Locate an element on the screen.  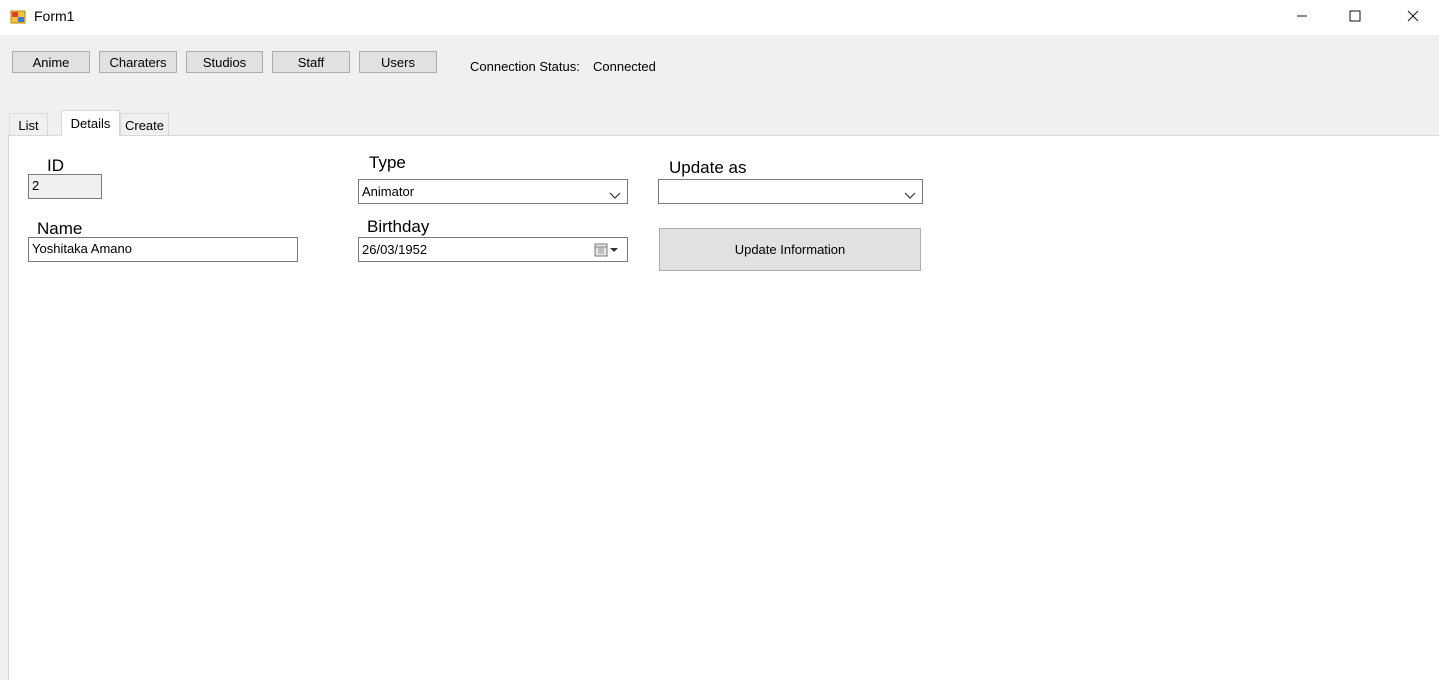
birthday-value: 26/03/1952 is located at coordinates (395, 249).